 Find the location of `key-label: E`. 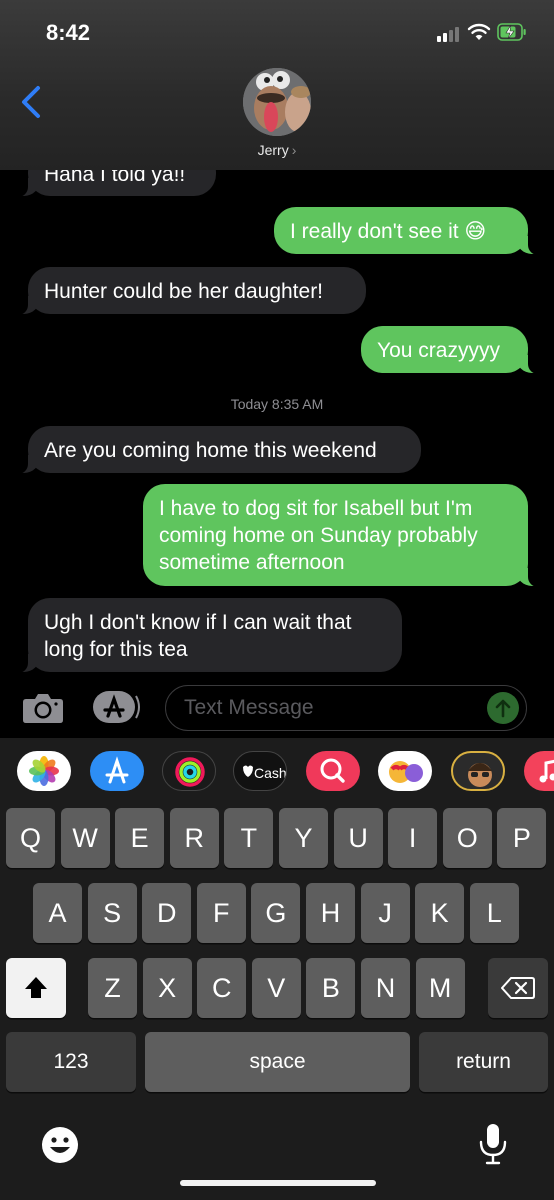

key-label: E is located at coordinates (139, 837).